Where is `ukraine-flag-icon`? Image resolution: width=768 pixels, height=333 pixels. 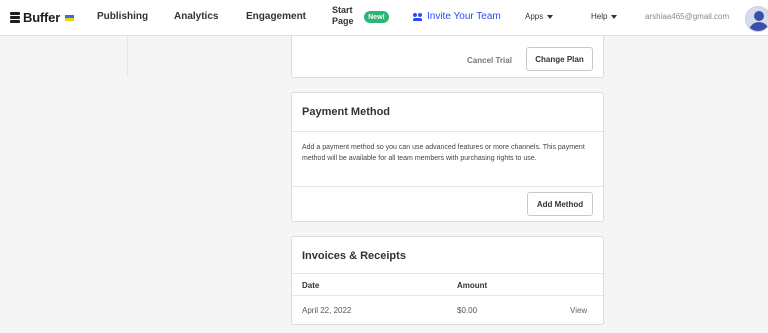
ukraine-flag-icon is located at coordinates (70, 17).